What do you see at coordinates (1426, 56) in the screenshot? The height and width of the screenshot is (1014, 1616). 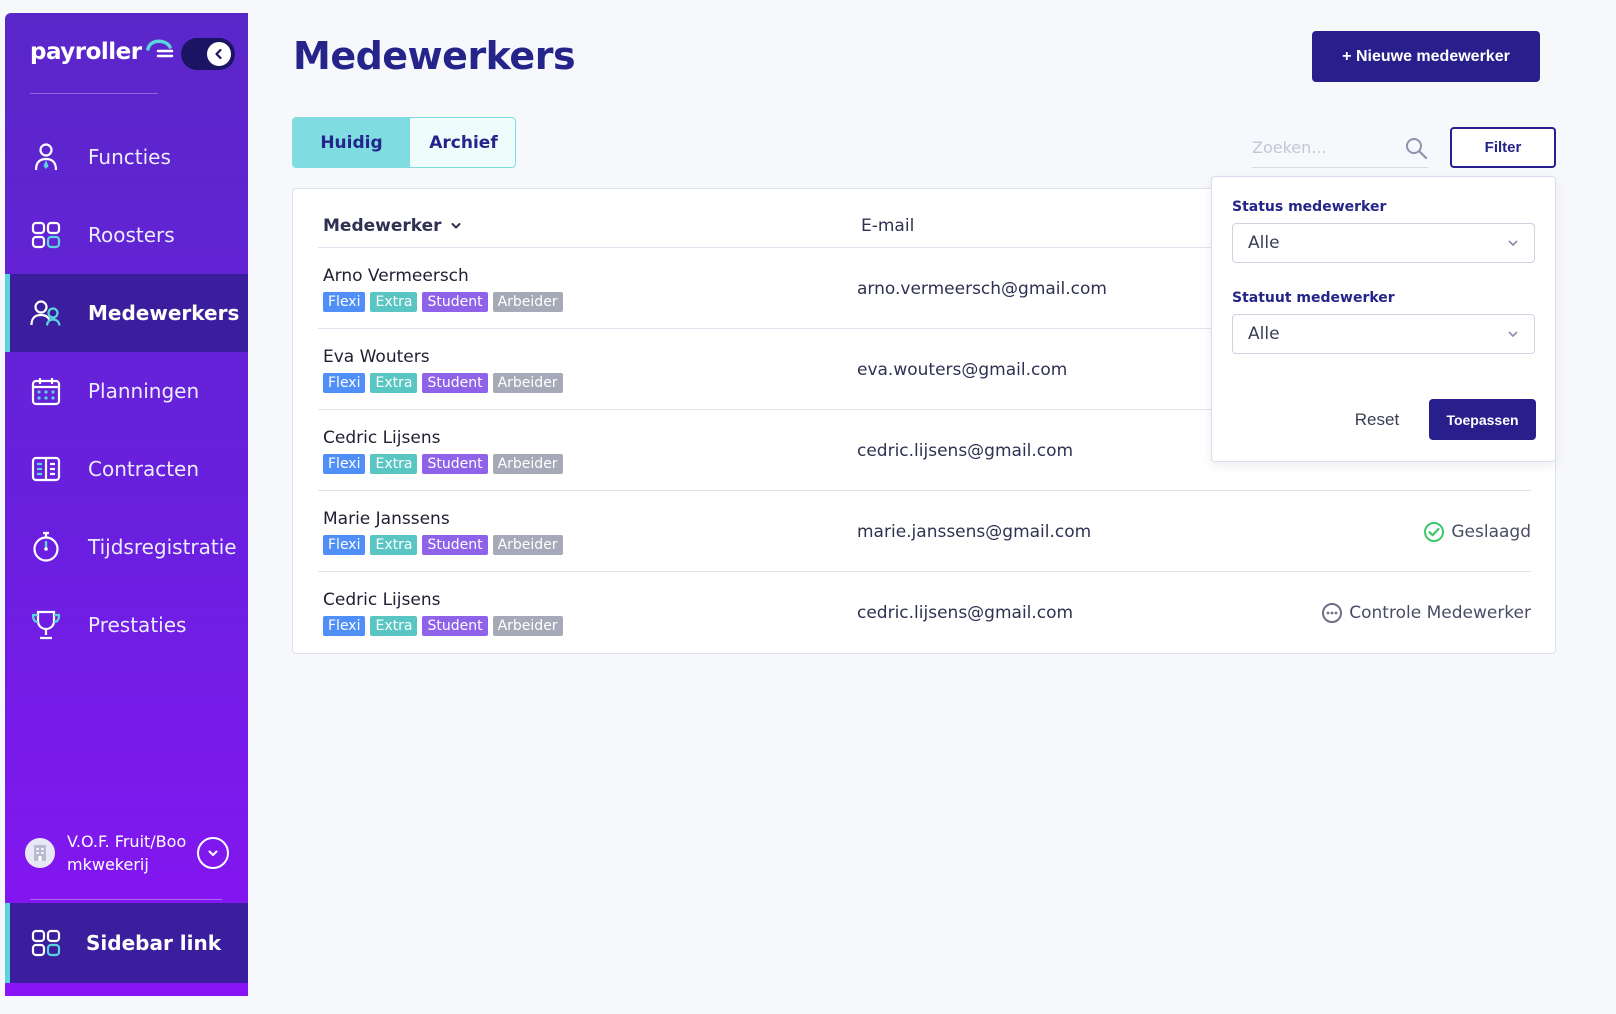 I see `new-employee-button: + Nieuwe medewerker` at bounding box center [1426, 56].